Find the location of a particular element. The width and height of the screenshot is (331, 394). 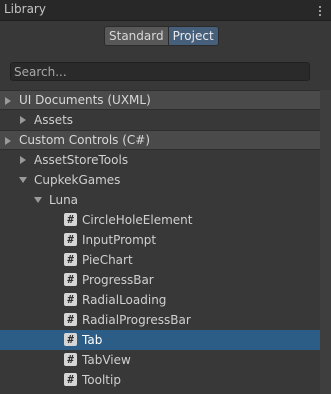

tree-item-label: Luna is located at coordinates (64, 200).